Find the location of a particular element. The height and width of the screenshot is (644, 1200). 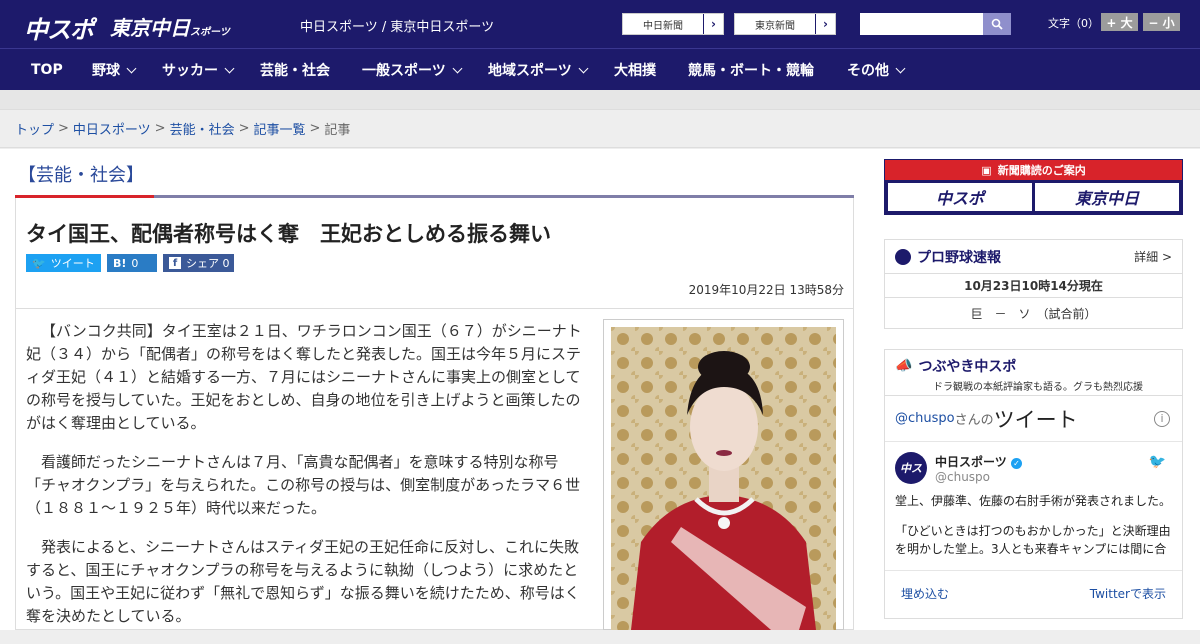

nav-item-baseball: 野球 is located at coordinates (114, 70).